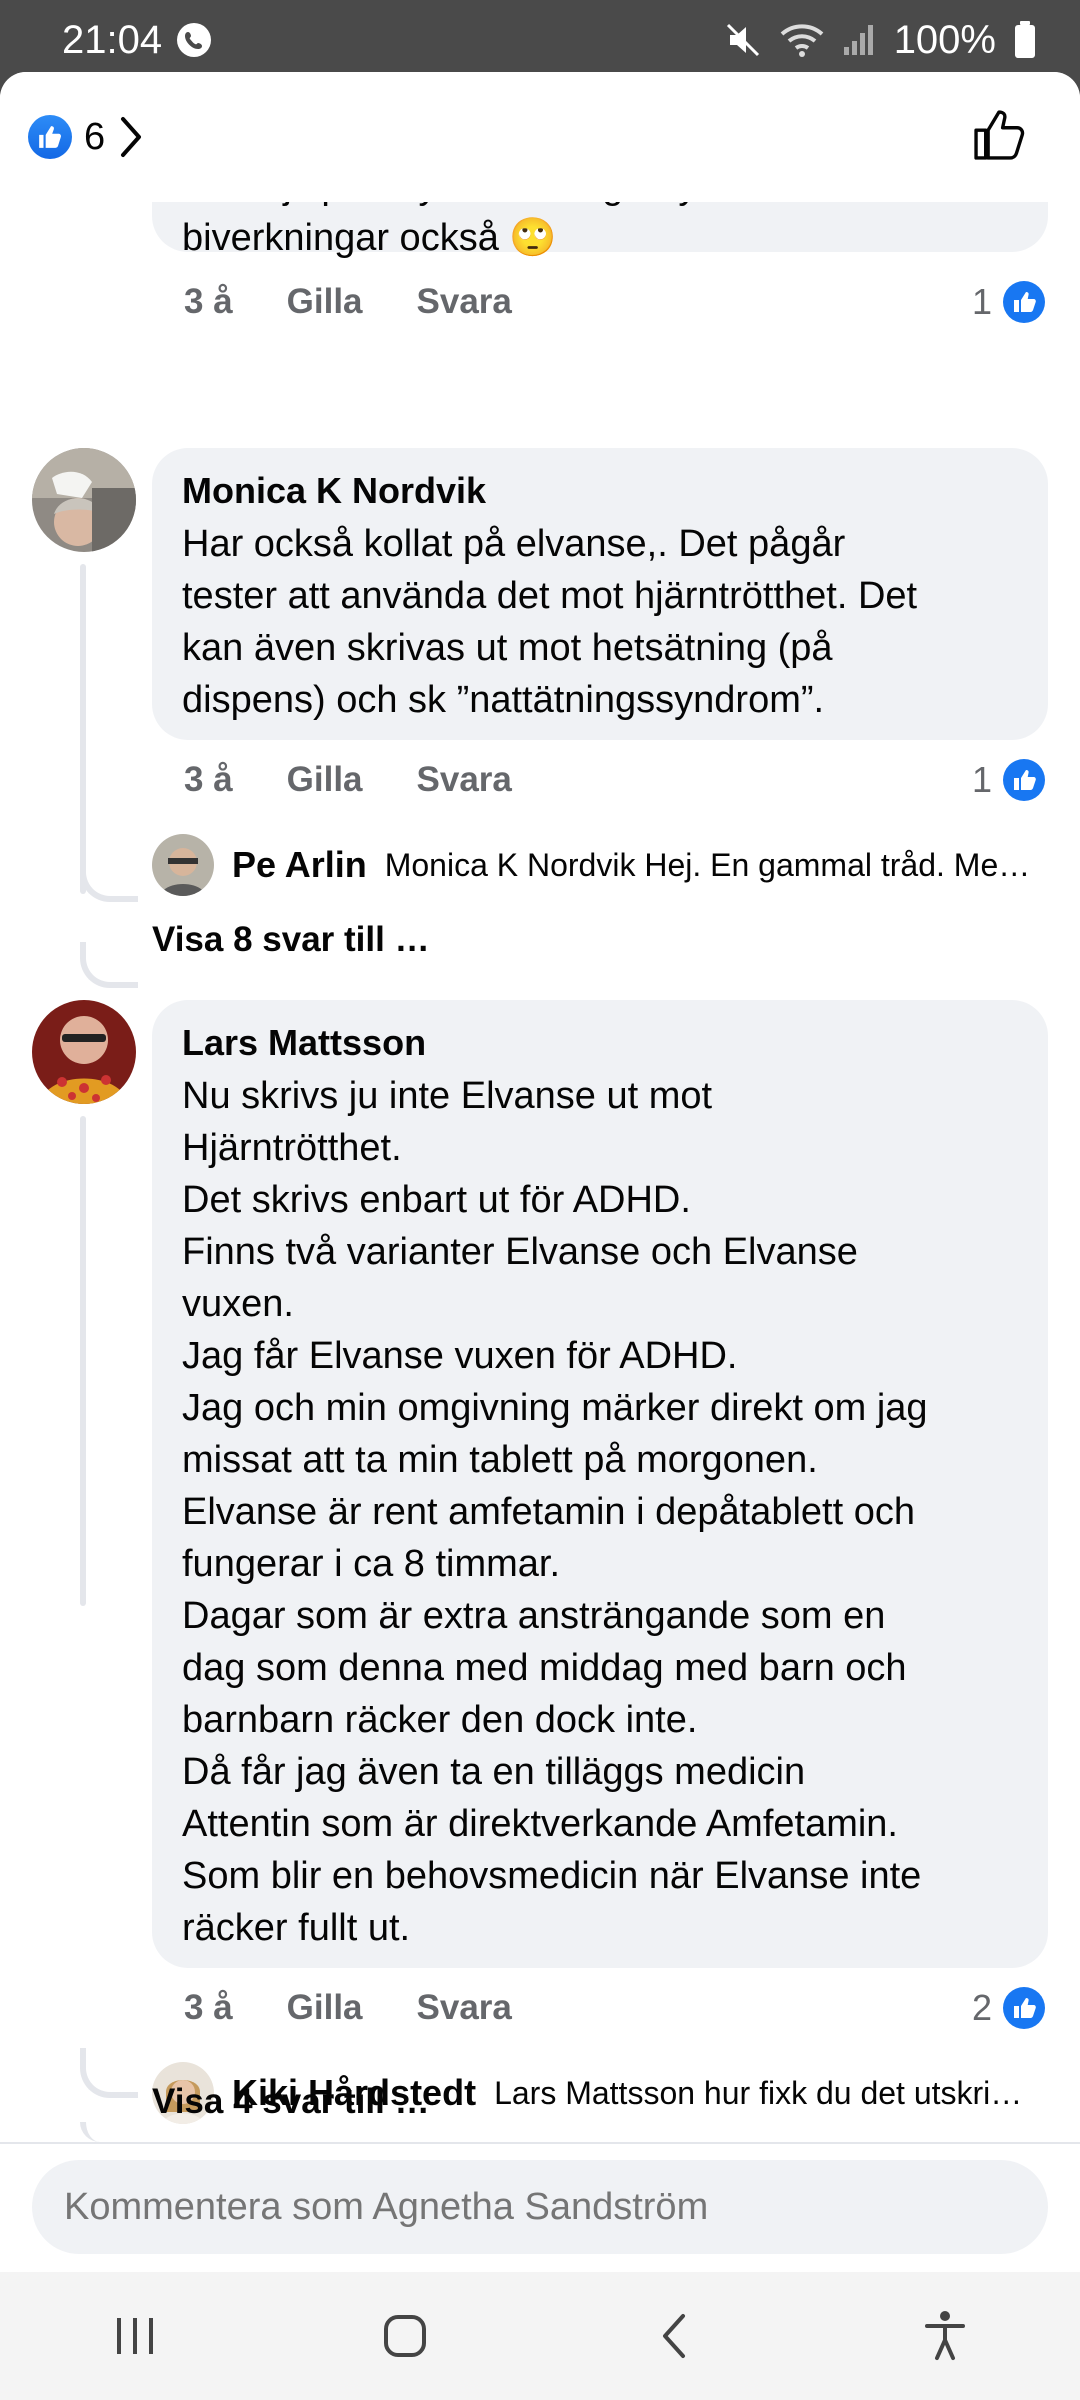  I want to click on home-icon, so click(405, 2336).